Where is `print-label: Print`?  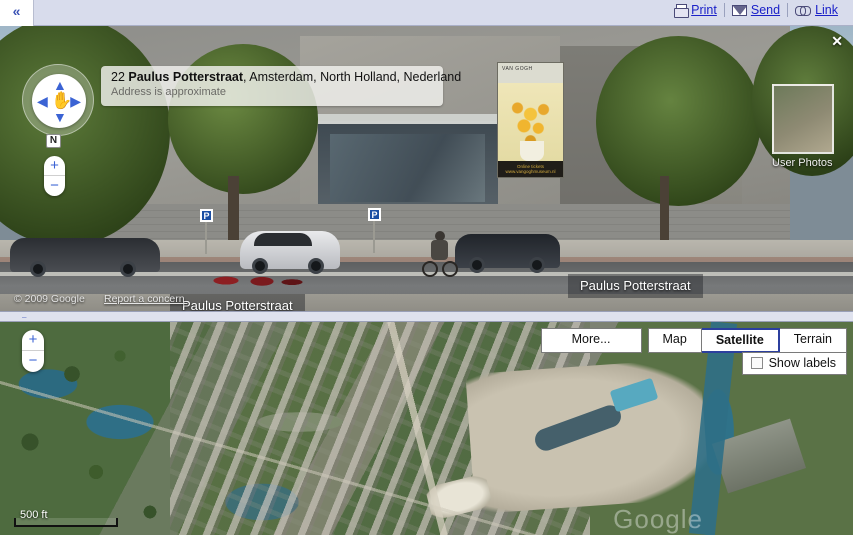
print-label: Print is located at coordinates (704, 10).